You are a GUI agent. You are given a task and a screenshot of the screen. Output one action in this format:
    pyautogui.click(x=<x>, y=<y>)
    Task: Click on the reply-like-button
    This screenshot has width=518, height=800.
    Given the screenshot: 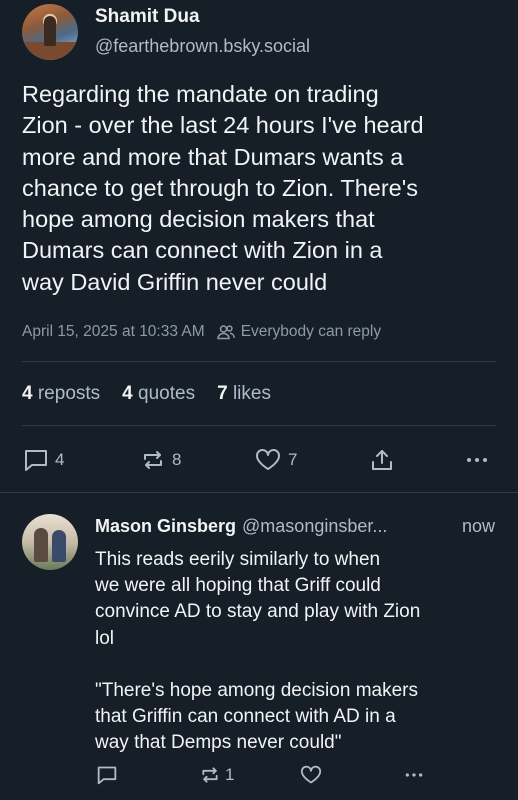 What is the action you would take?
    pyautogui.click(x=311, y=775)
    